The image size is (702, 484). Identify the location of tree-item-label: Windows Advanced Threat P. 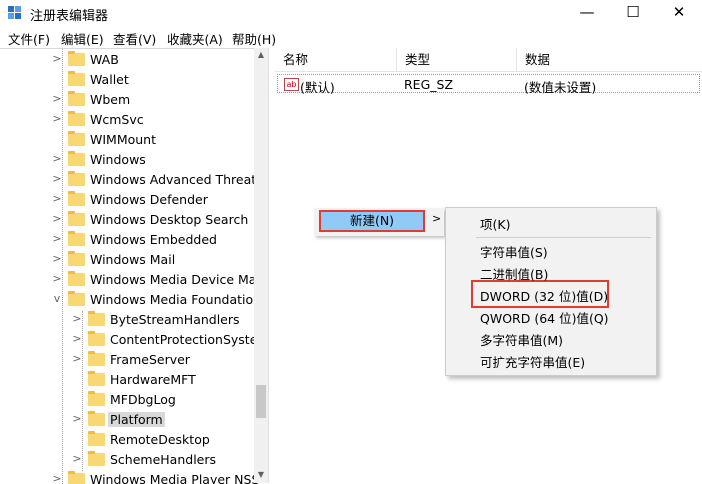
(179, 179).